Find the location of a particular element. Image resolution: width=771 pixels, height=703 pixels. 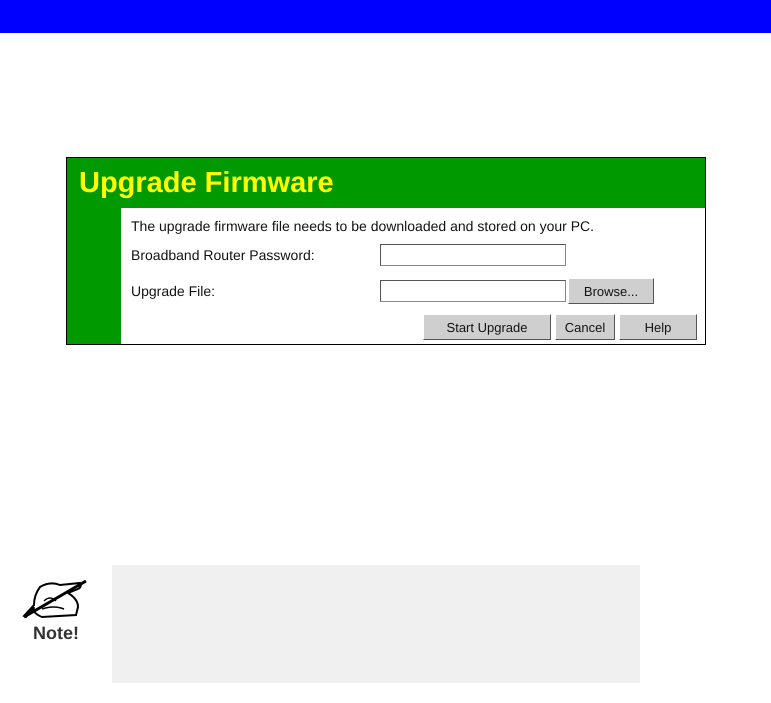

description-text: The upgrade firmware file needs to be downloaded and stored on your PC. is located at coordinates (363, 226).